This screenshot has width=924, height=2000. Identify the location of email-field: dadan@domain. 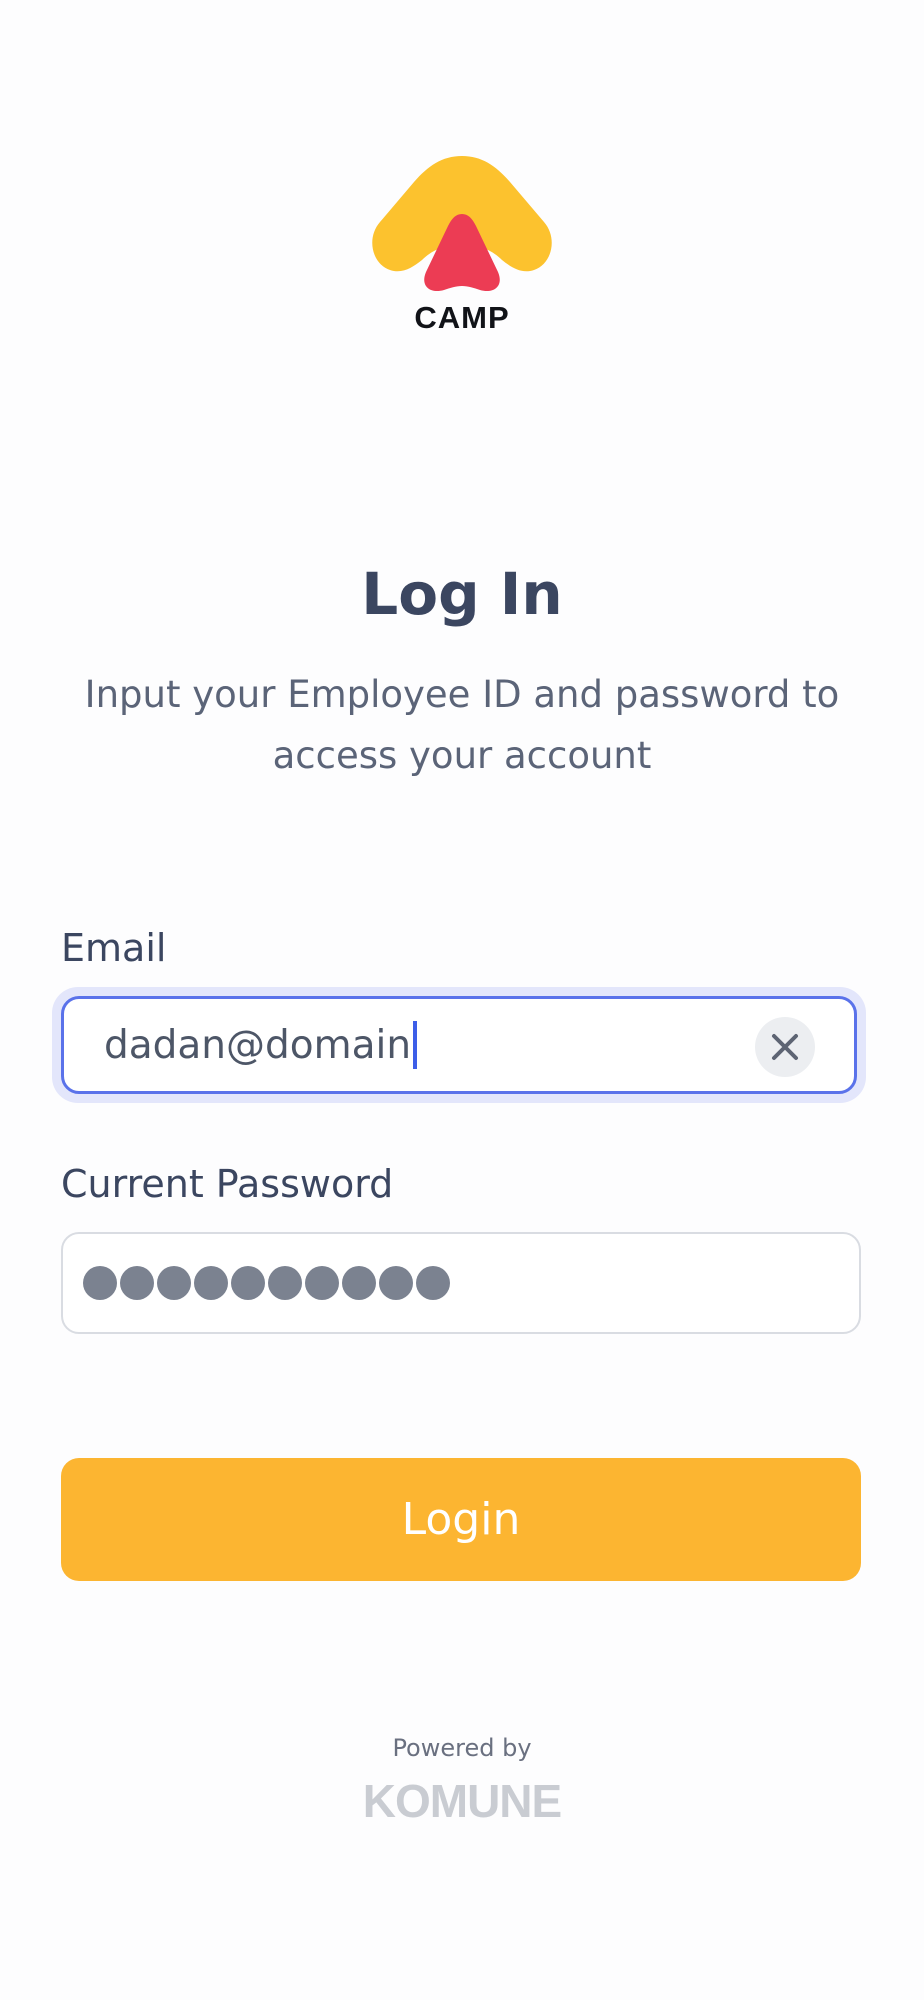
(459, 1045).